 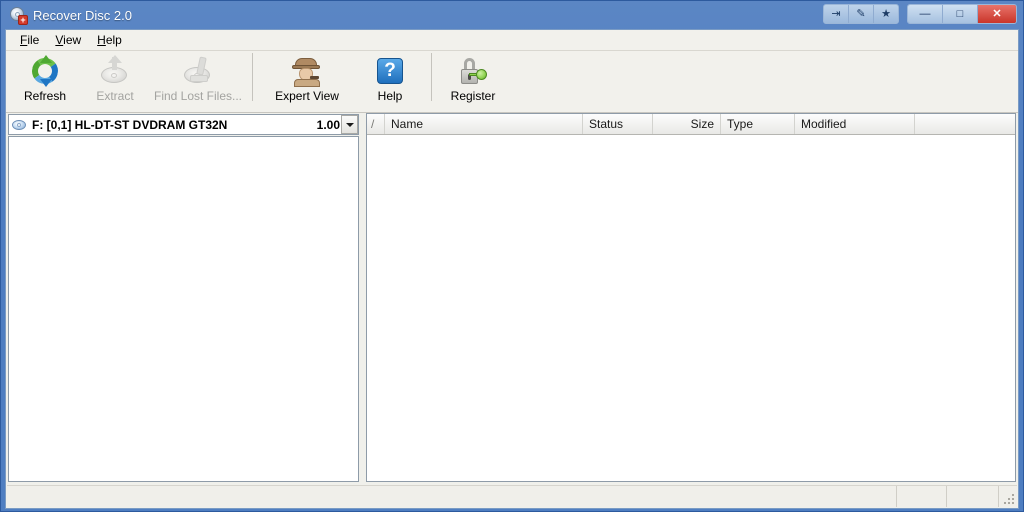 What do you see at coordinates (115, 96) in the screenshot?
I see `extract-button-label: Extract` at bounding box center [115, 96].